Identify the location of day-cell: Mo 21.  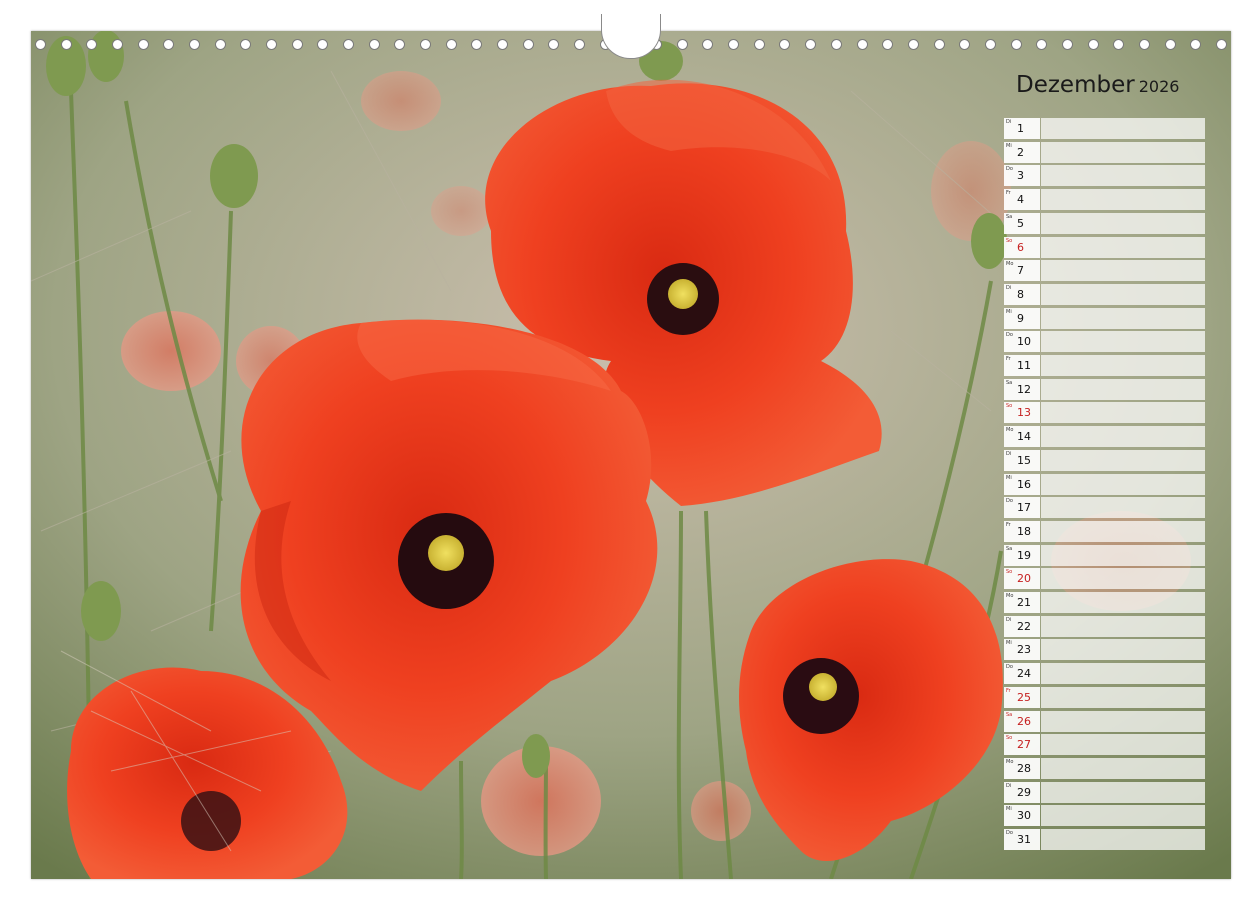
(1022, 602).